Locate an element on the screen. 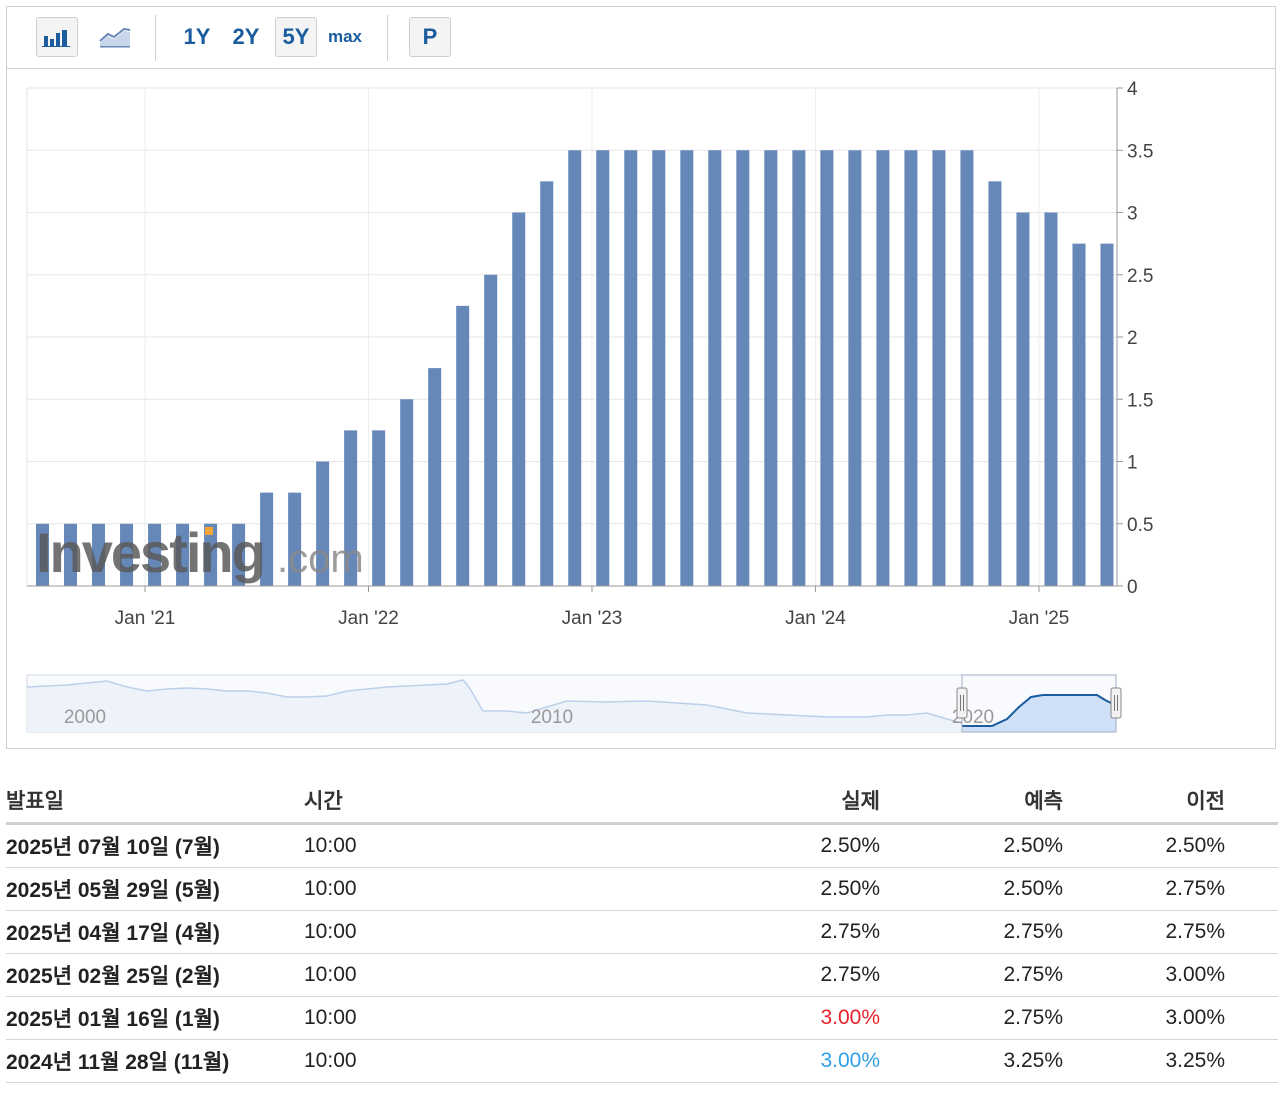 This screenshot has width=1280, height=1099. header-previous: 이전 is located at coordinates (1144, 801).